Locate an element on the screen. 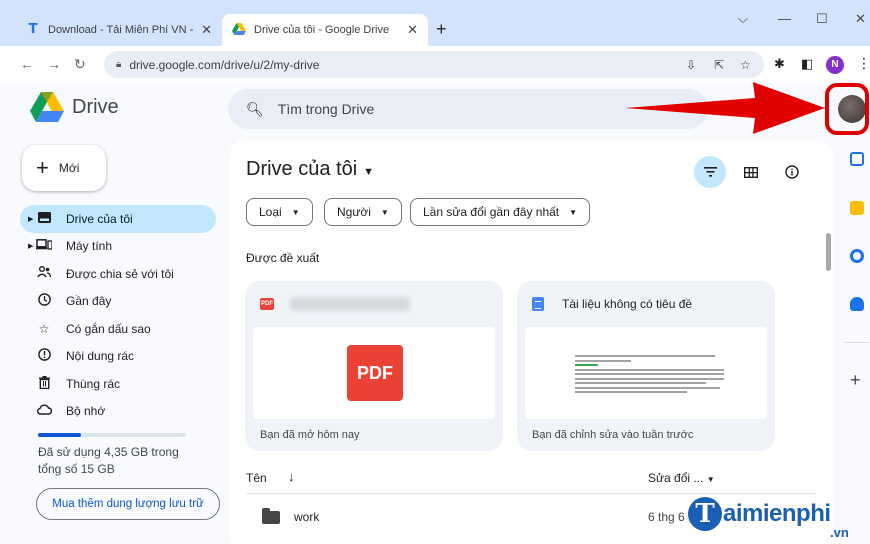 The height and width of the screenshot is (544, 870). chip-label: Lần sửa đổi gần đây nhất is located at coordinates (491, 212).